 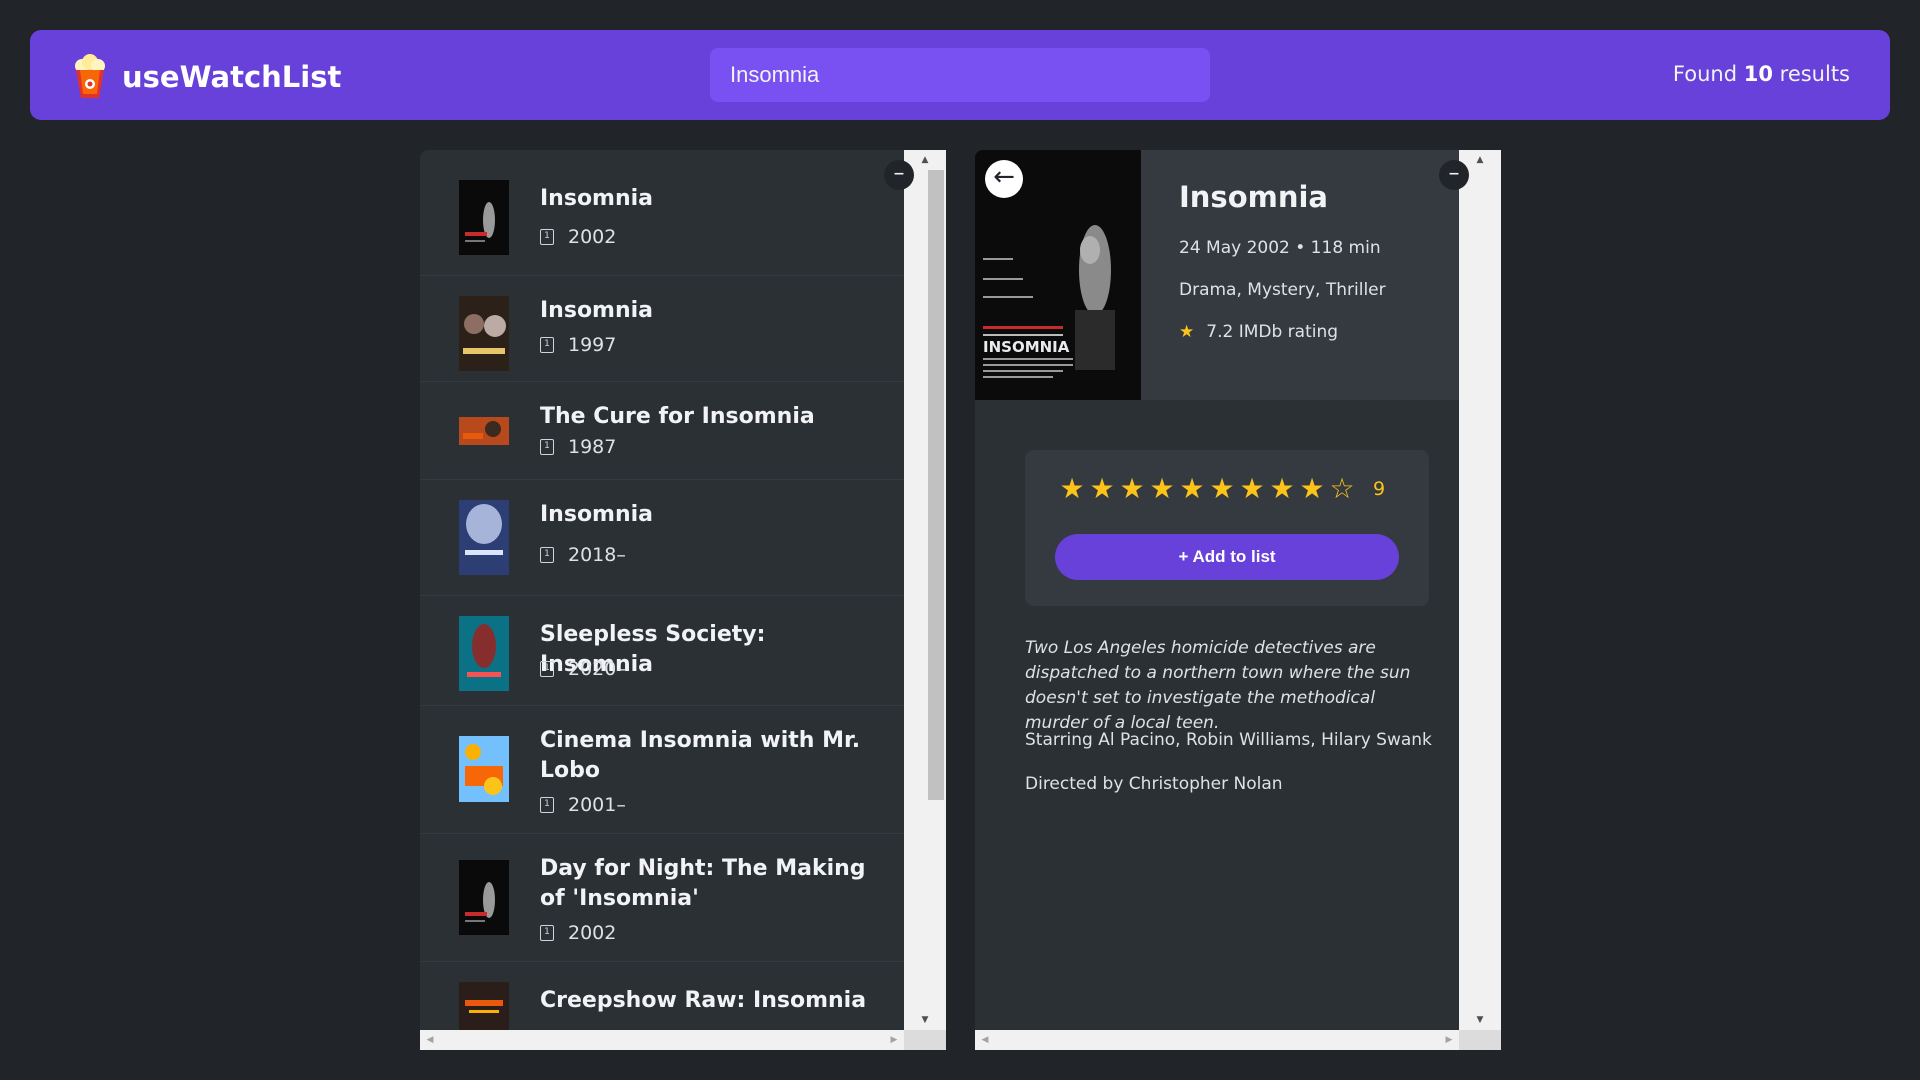 I want to click on star-rating: ★ ★ ★ ★ ★ ★ ★ ★ ★ ☆ 9, so click(x=1221, y=489).